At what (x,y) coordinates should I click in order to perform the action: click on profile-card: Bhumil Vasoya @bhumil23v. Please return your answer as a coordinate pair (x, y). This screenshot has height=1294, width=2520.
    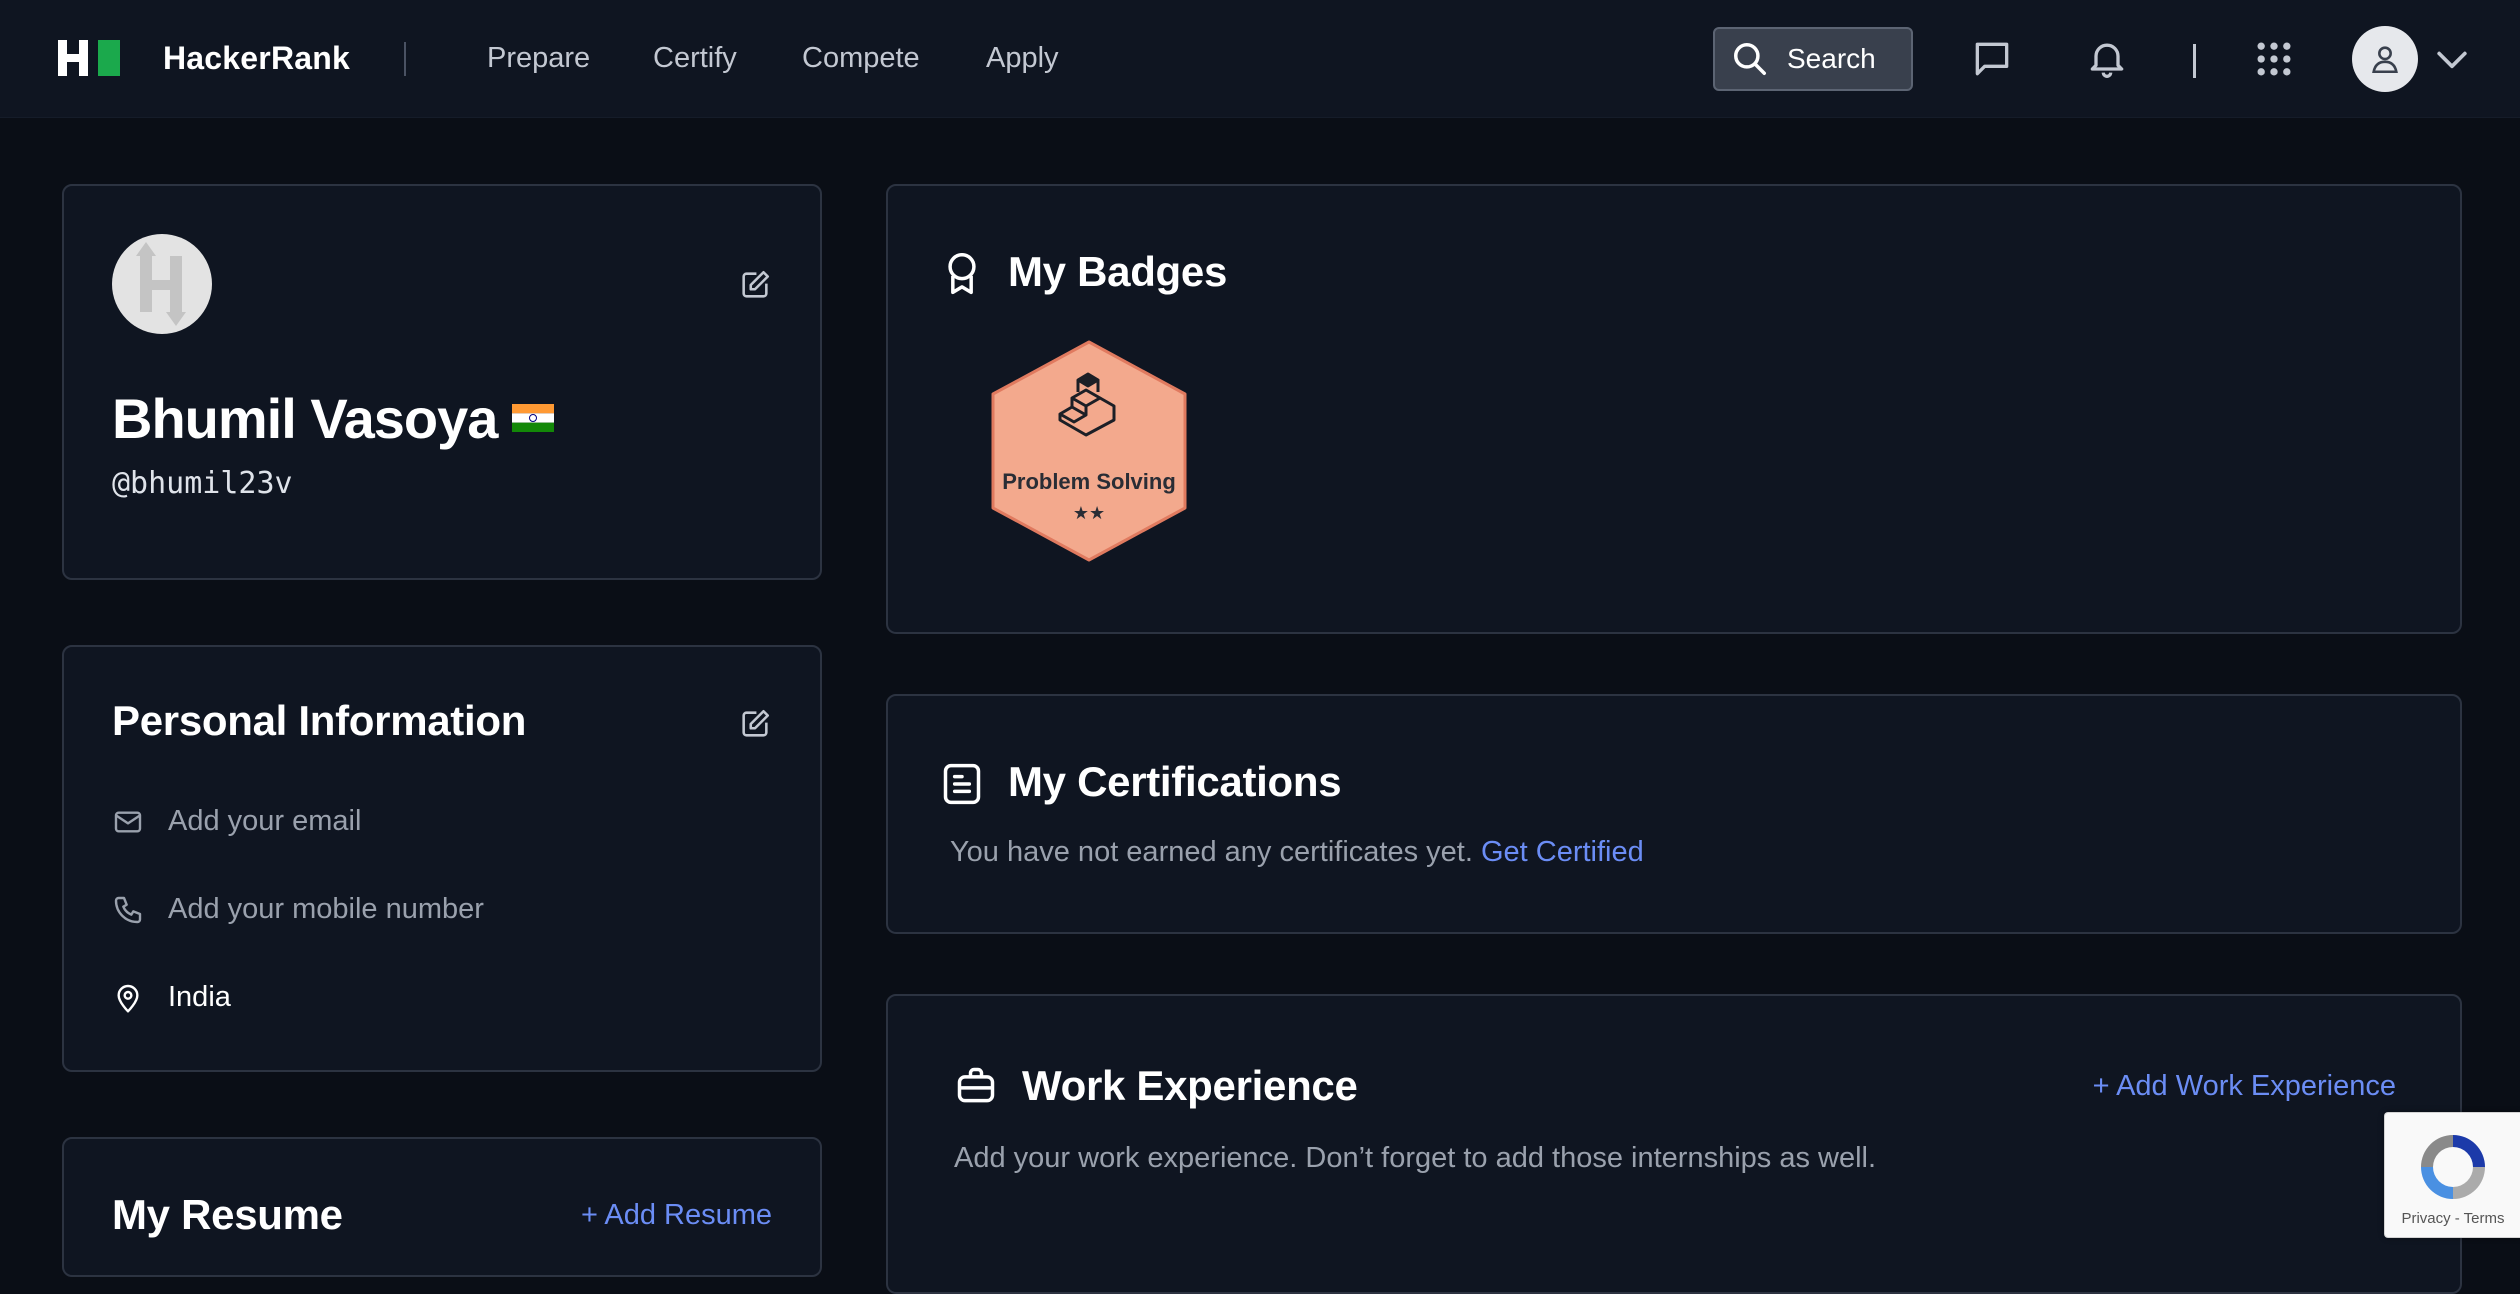
    Looking at the image, I should click on (442, 382).